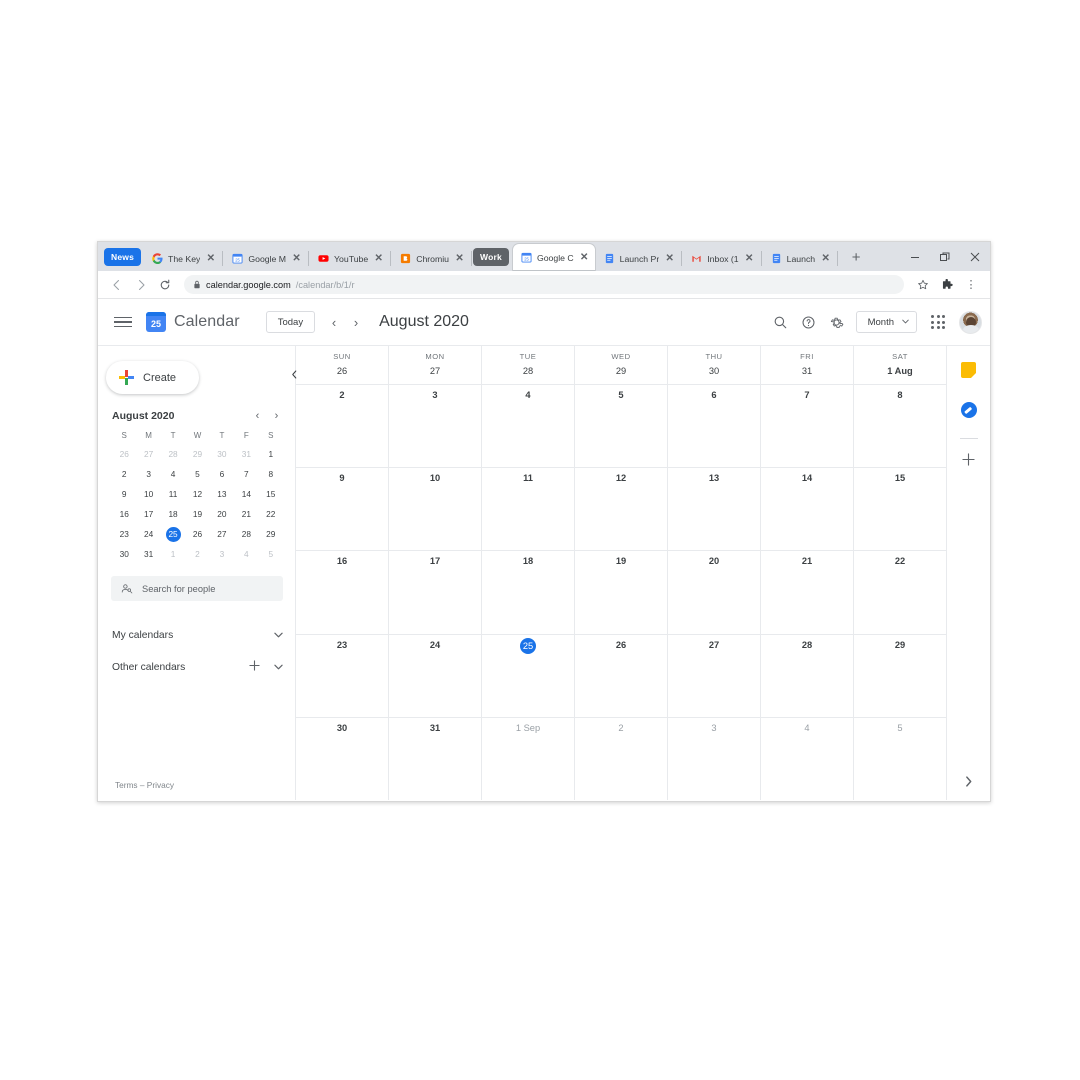 This screenshot has height=1080, width=1080. I want to click on day-number: 15, so click(900, 511).